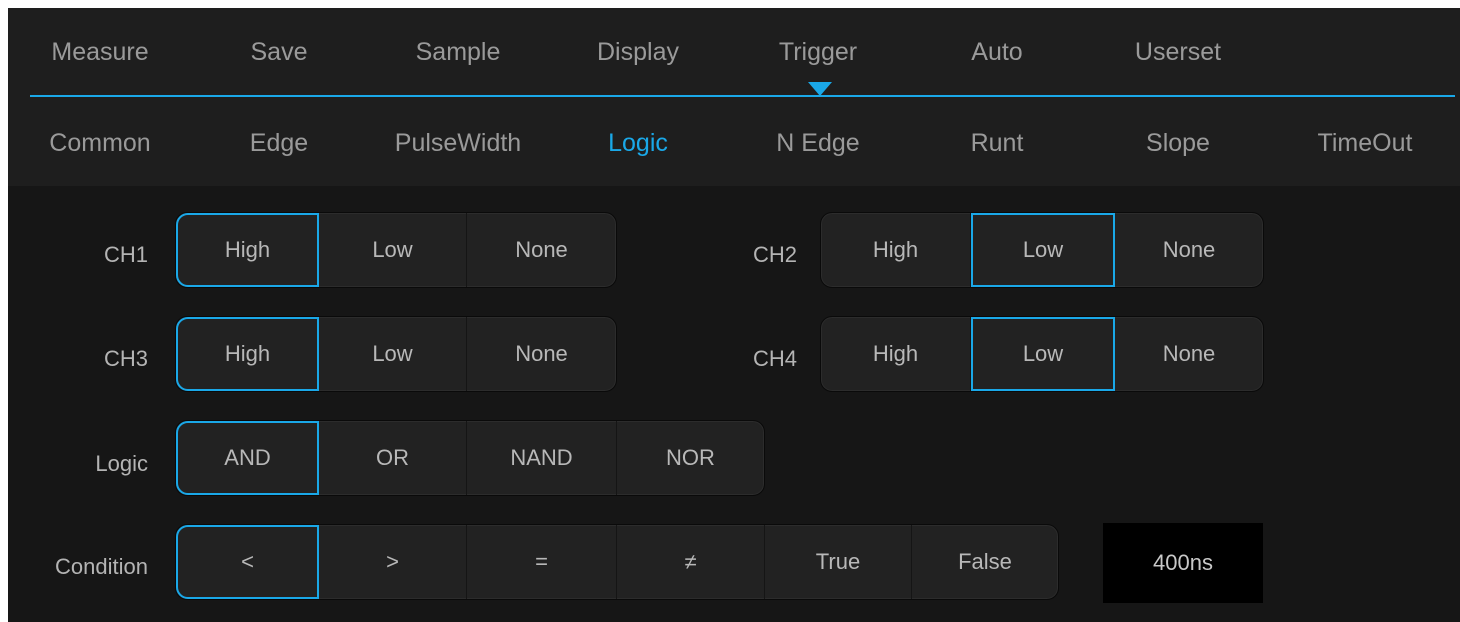 This screenshot has height=622, width=1460. I want to click on ch4-none-option: None, so click(1189, 354).